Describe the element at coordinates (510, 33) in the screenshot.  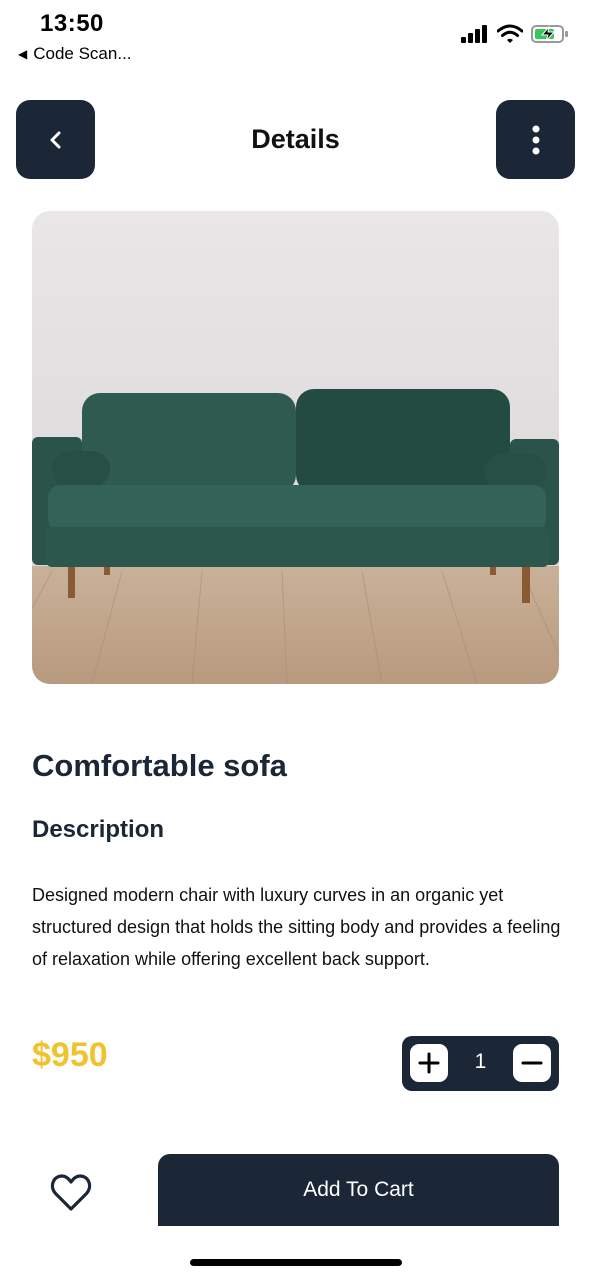
I see `wifi-icon` at that location.